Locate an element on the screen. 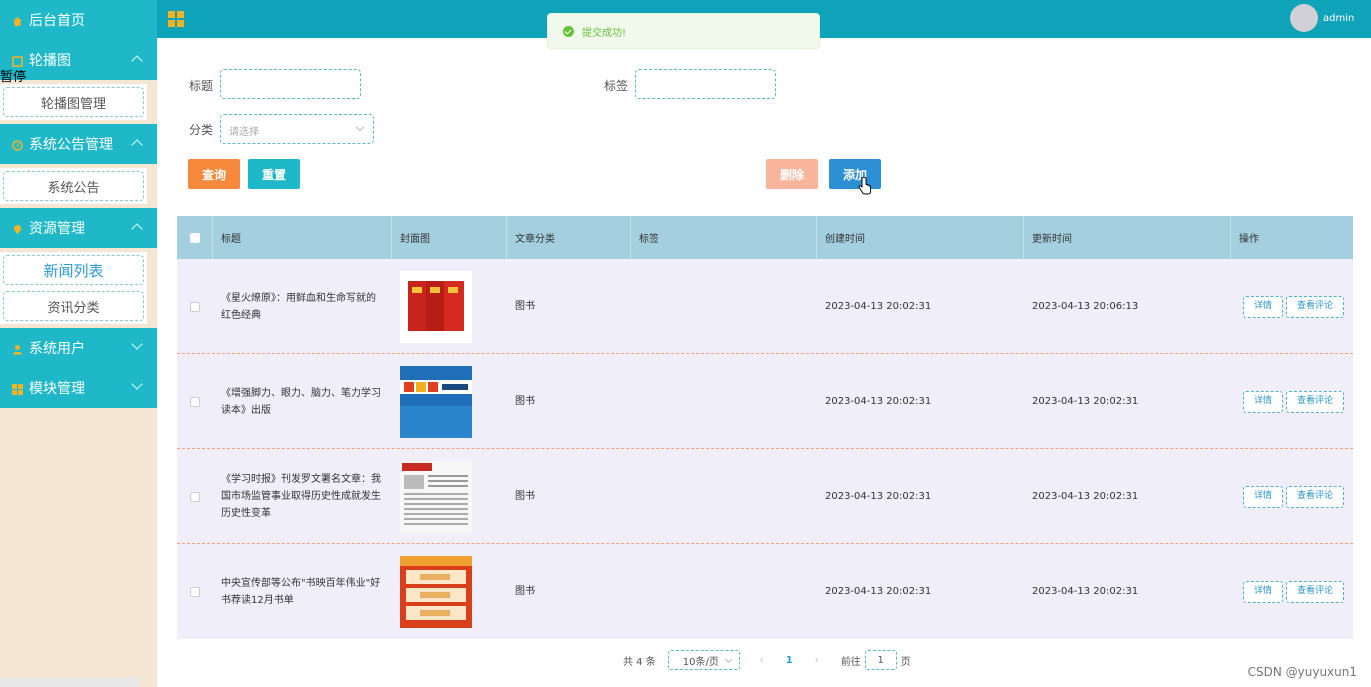 Image resolution: width=1371 pixels, height=687 pixels. page-size-select: 10条/页 is located at coordinates (703, 660).